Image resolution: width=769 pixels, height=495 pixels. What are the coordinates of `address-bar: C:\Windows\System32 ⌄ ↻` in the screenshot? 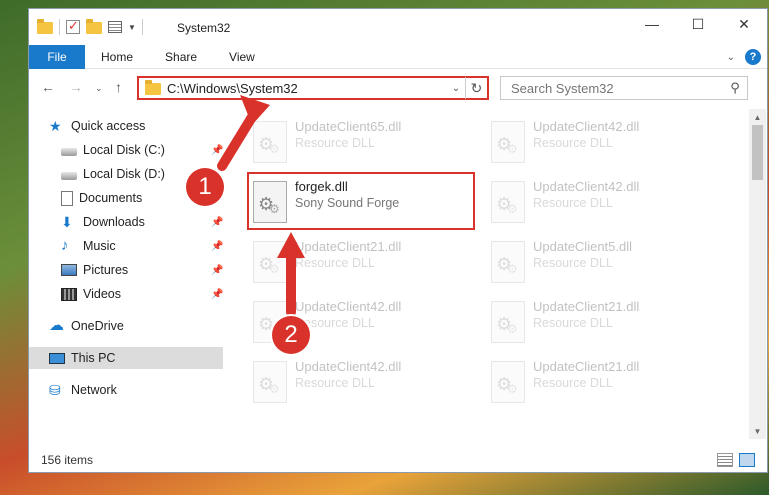 It's located at (313, 88).